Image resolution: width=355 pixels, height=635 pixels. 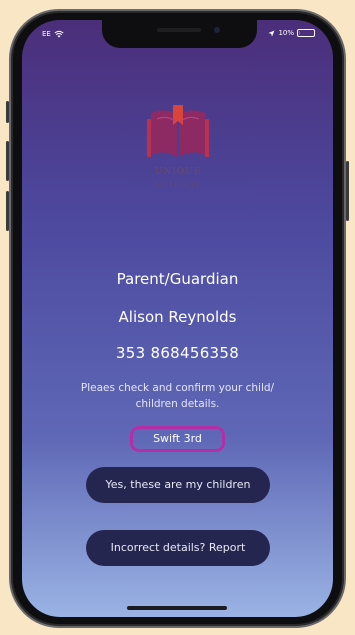 I want to click on guardian-name: Alison Reynolds, so click(x=177, y=317).